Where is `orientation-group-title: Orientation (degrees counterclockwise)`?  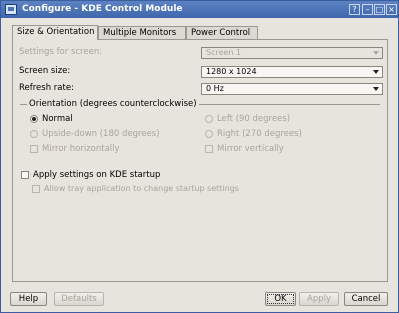 orientation-group-title: Orientation (degrees counterclockwise) is located at coordinates (113, 104).